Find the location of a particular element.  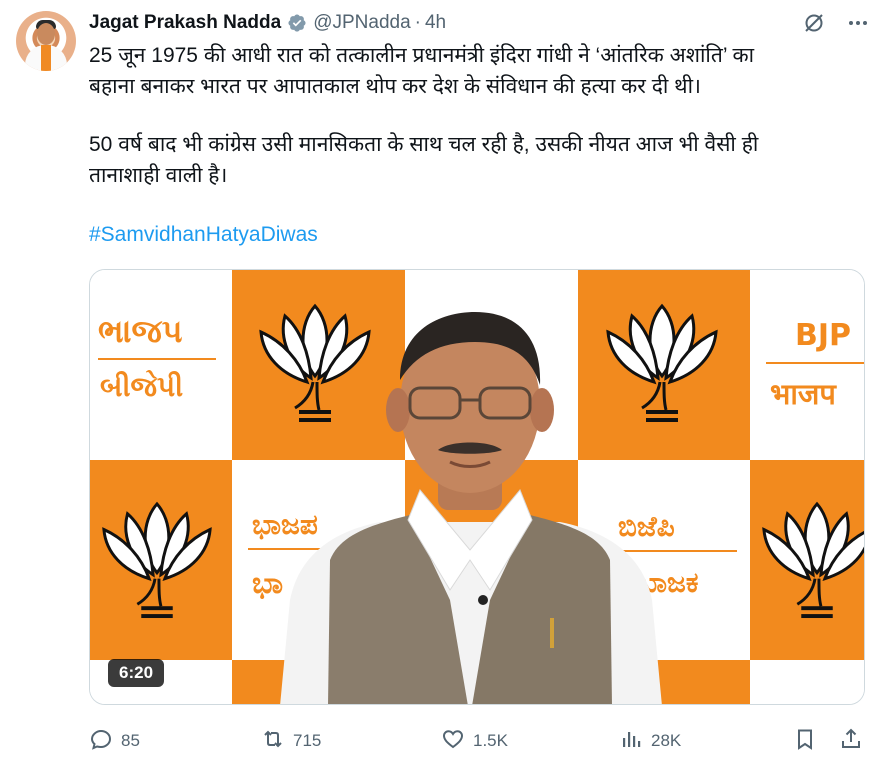

tweet-header: Jagat Prakash Nadda @JPNadda · 4h is located at coordinates (267, 23).